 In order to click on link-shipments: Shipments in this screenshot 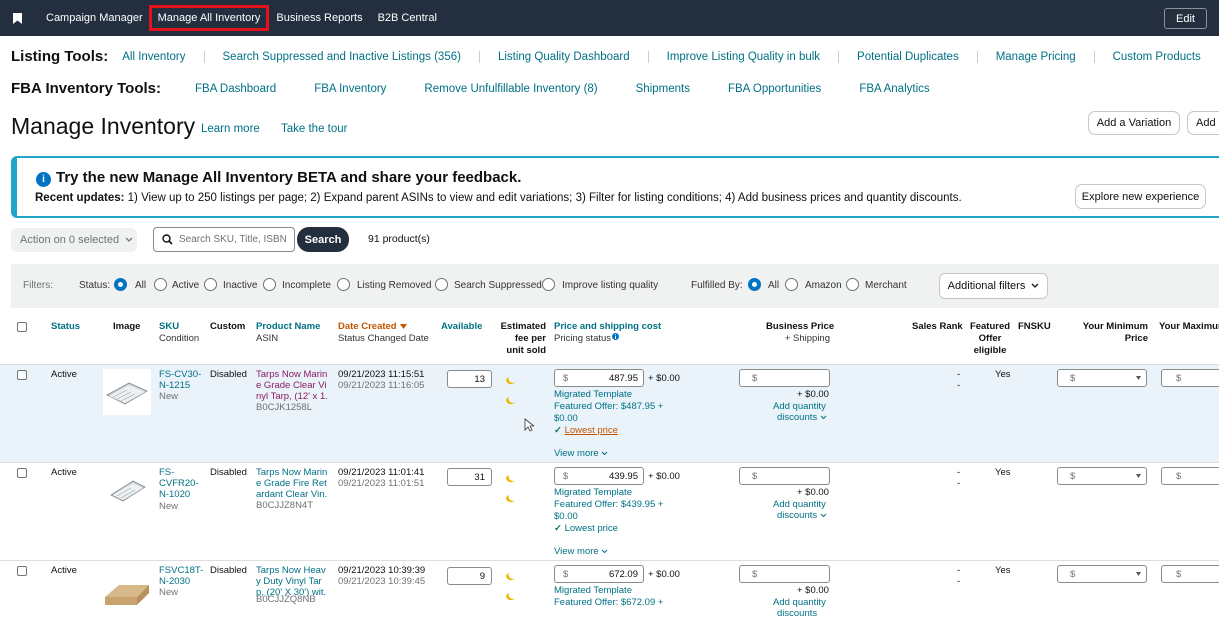, I will do `click(662, 89)`.